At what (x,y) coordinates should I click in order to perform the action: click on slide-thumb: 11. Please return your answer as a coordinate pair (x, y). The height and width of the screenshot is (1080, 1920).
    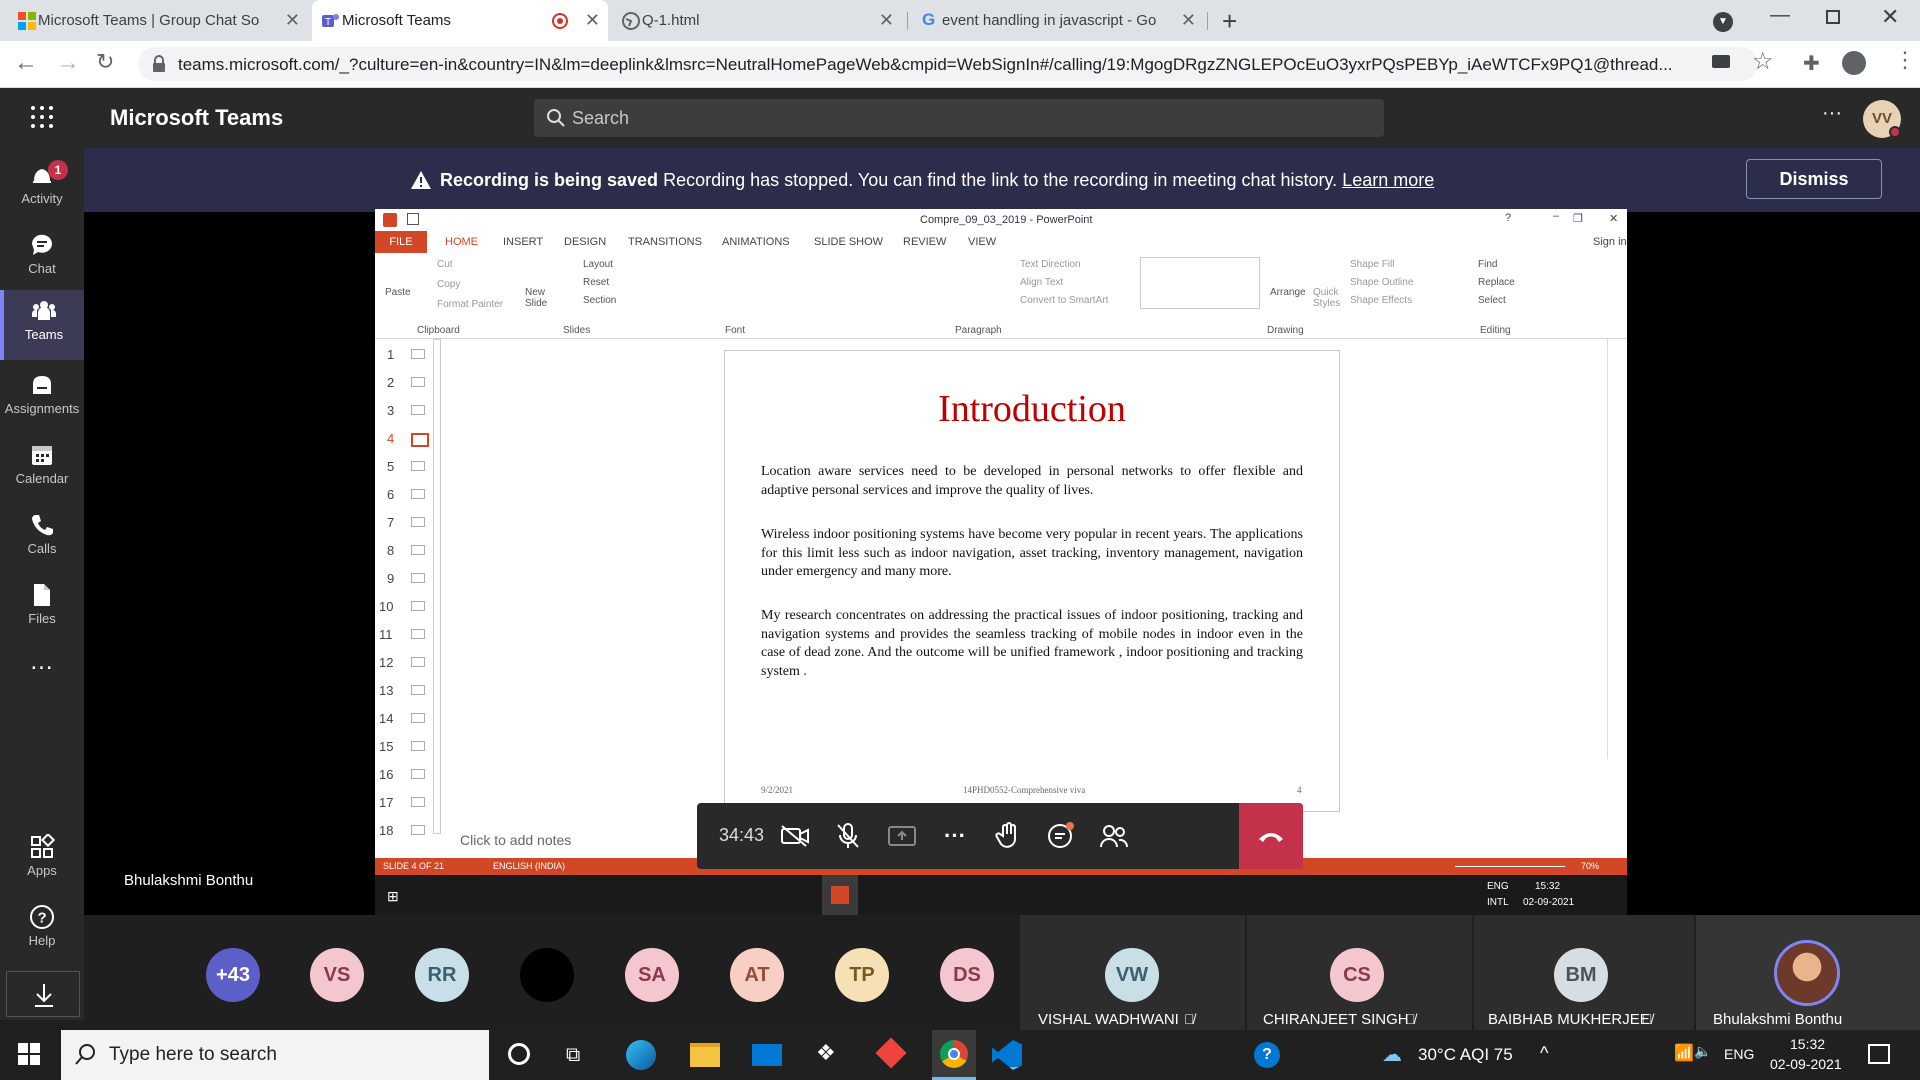
    Looking at the image, I should click on (402, 634).